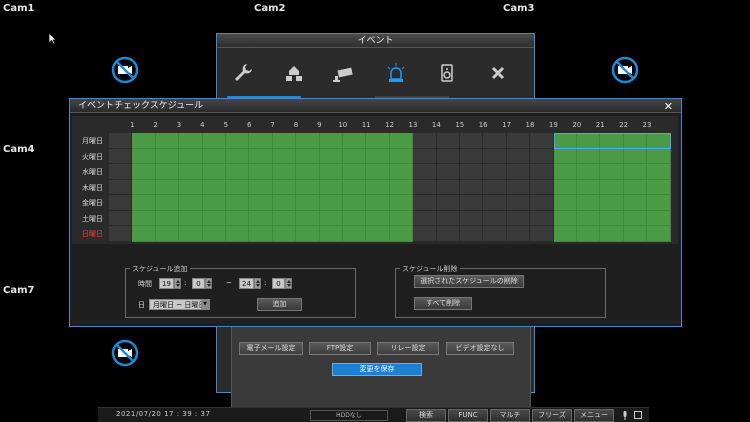 The height and width of the screenshot is (422, 750). What do you see at coordinates (166, 283) in the screenshot?
I see `start-hour-input: 19` at bounding box center [166, 283].